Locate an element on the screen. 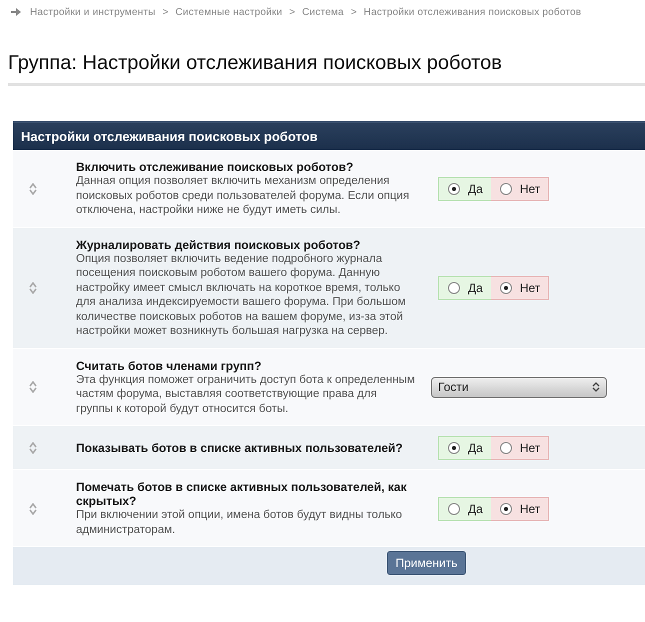  panel-header: Настройки отслеживания поисковых роботов is located at coordinates (329, 135).